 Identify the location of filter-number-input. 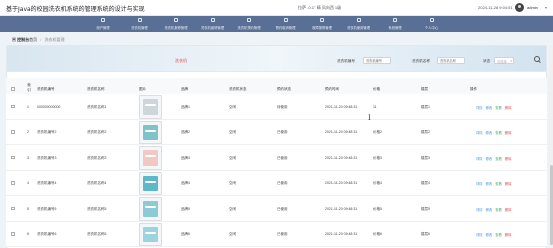
(377, 60).